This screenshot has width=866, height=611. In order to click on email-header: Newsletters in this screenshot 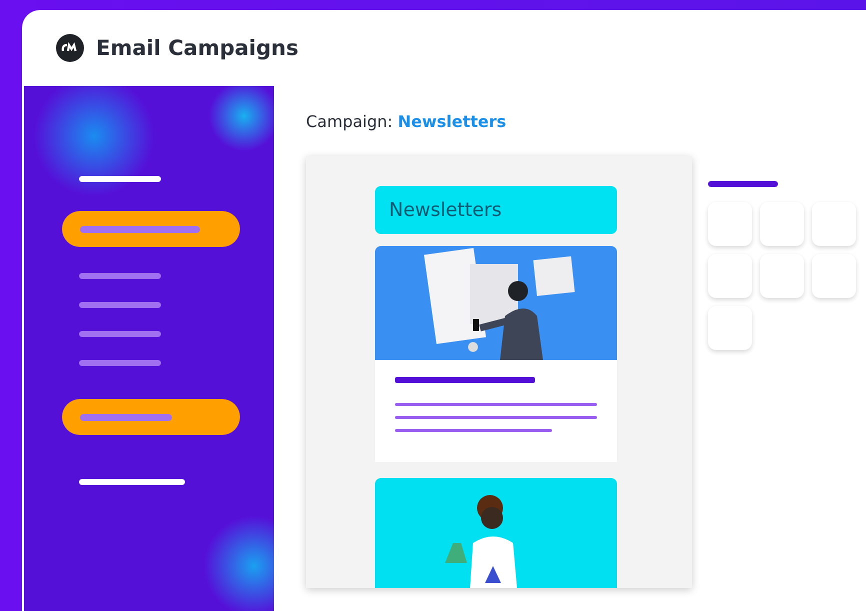, I will do `click(496, 210)`.